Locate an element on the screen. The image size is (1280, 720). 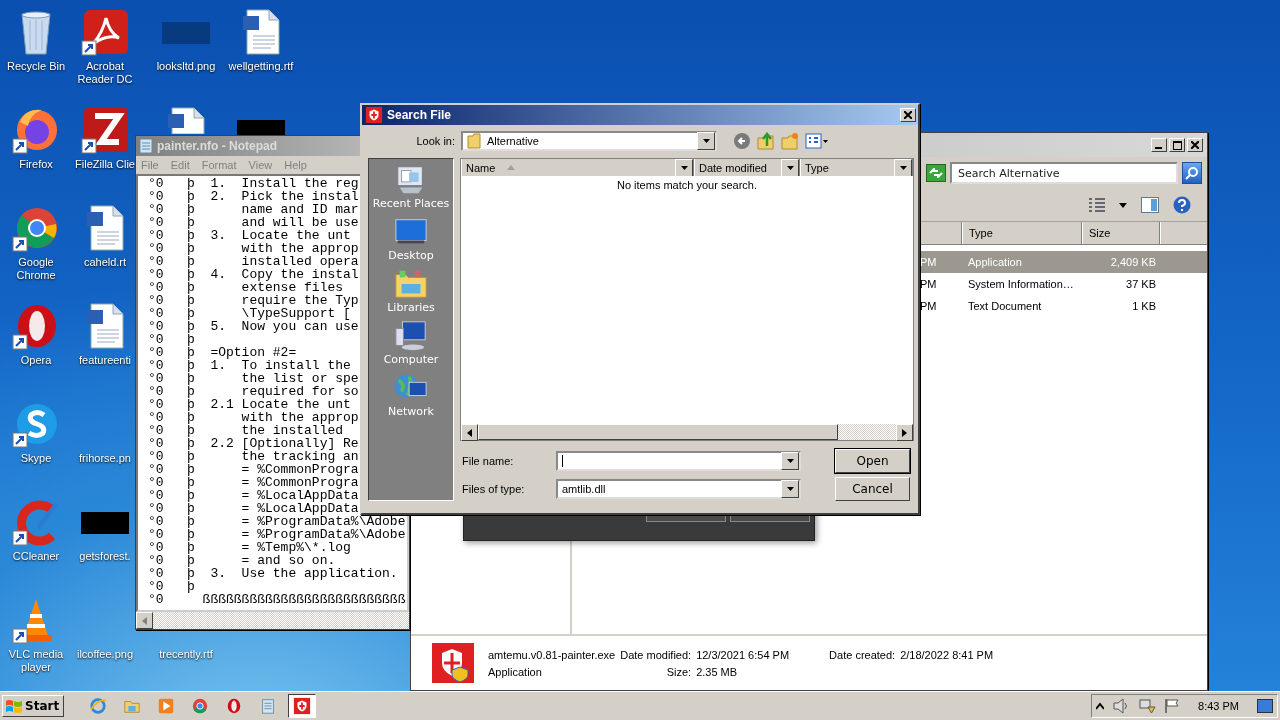
column-header: Name is located at coordinates (577, 167).